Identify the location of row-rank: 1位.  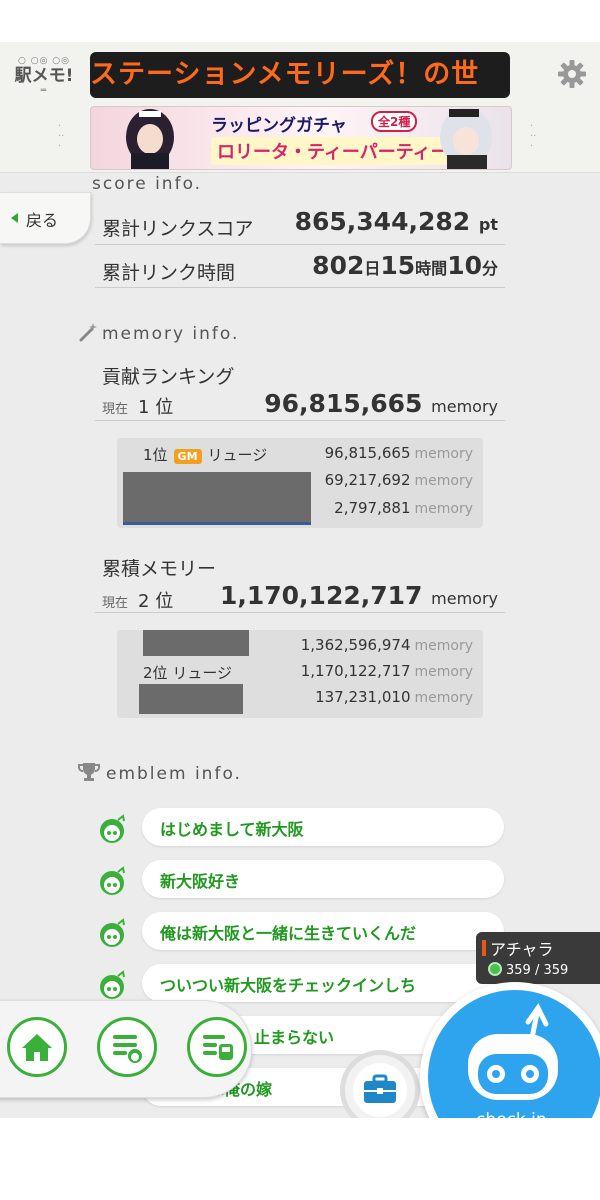
(155, 455).